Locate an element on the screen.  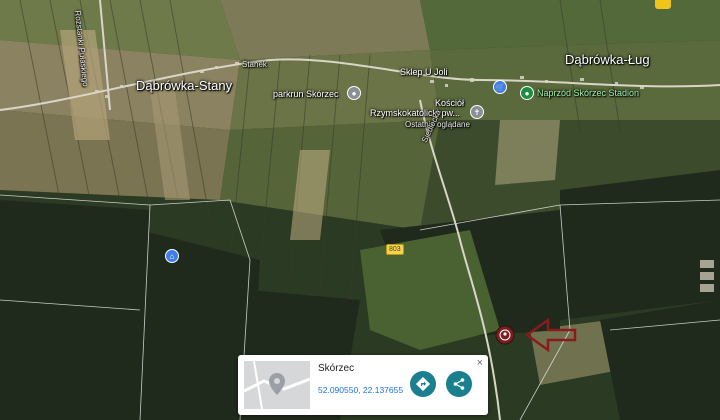
gray-pin-icon: ● is located at coordinates (354, 93).